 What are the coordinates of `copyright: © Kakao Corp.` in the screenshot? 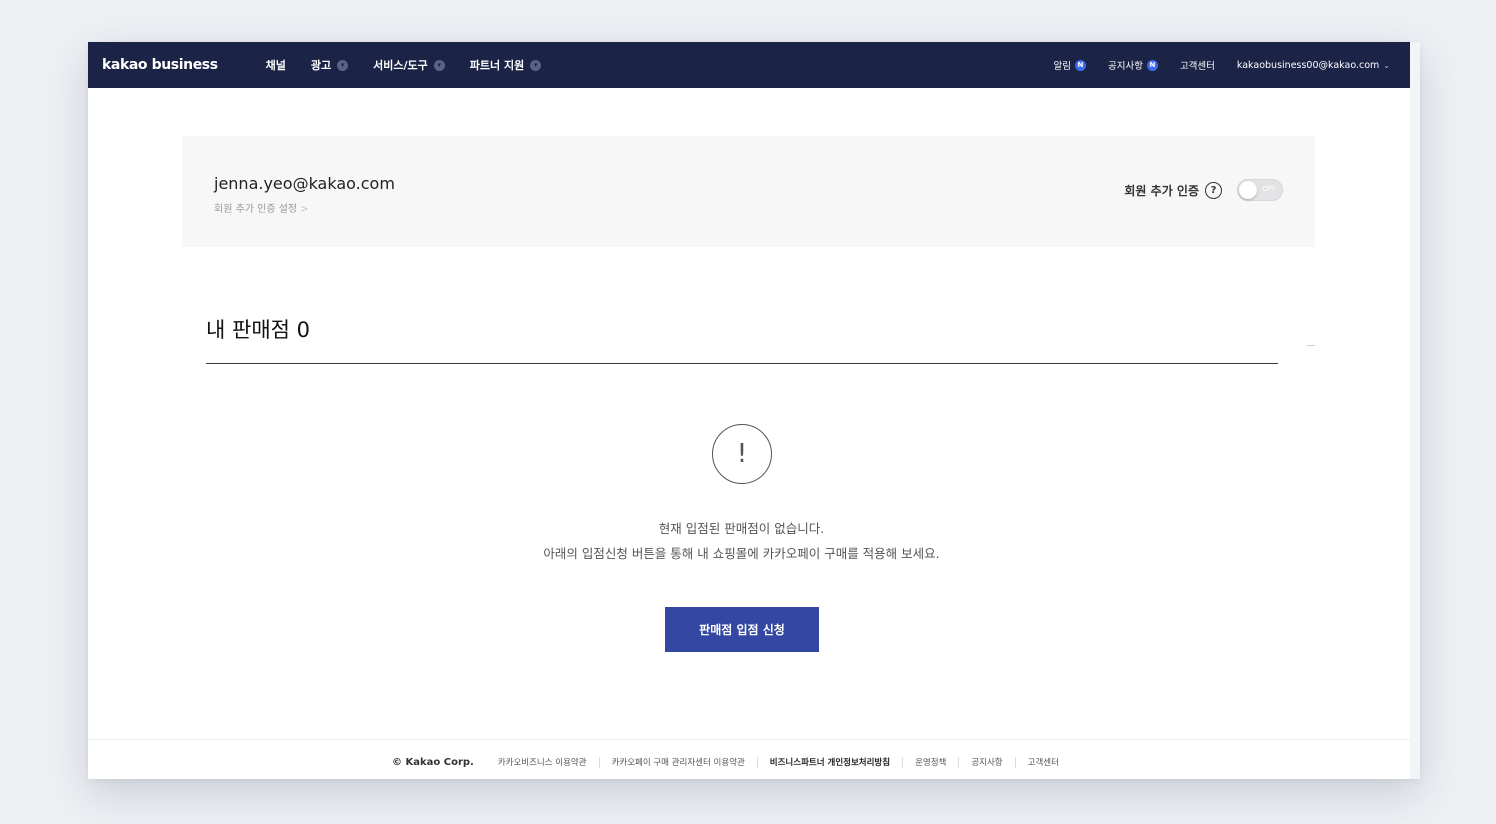 It's located at (433, 762).